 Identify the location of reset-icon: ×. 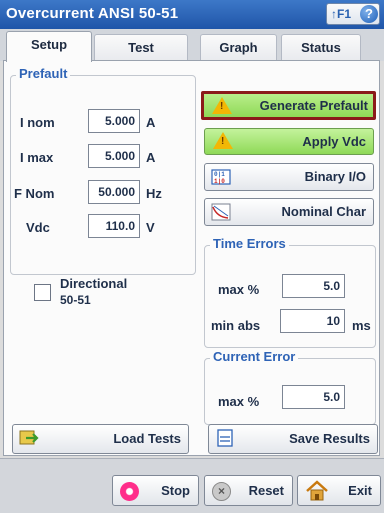
(221, 491).